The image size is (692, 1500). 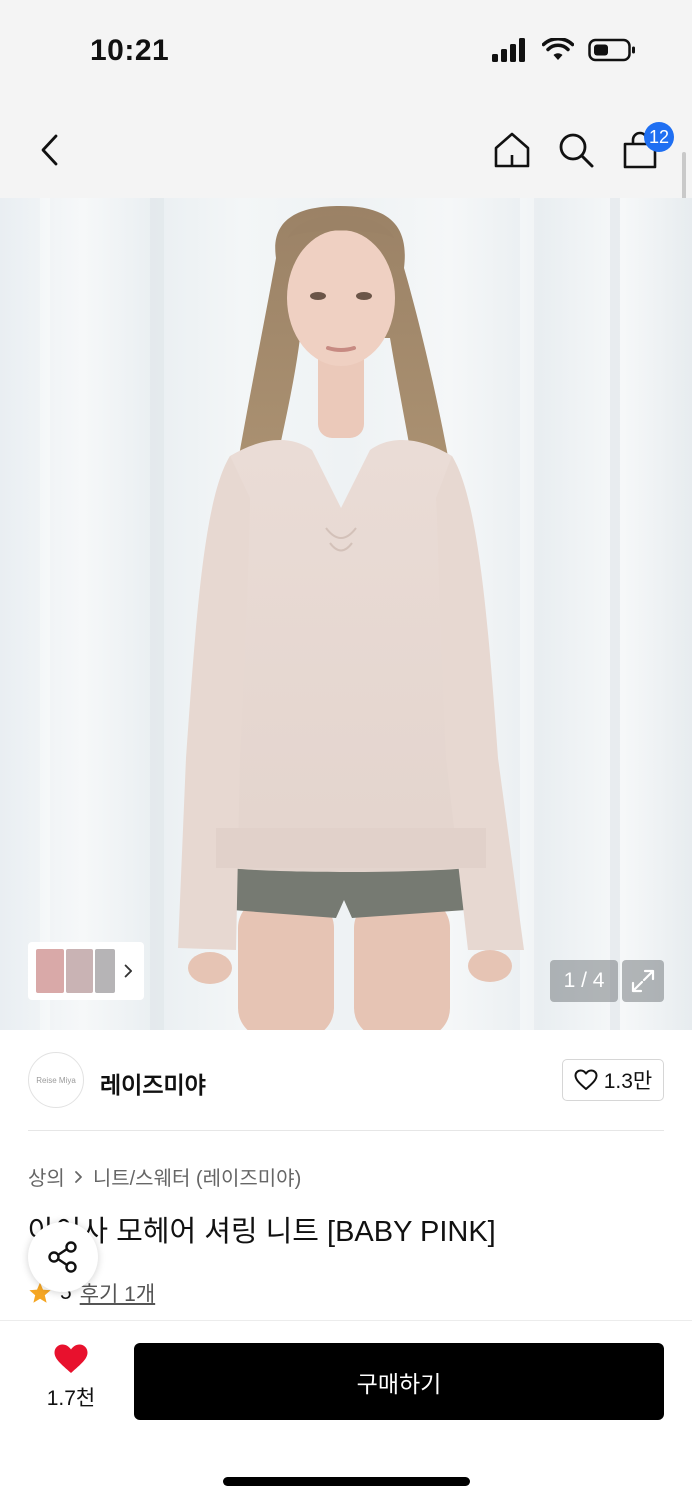 I want to click on buy-button: 구매하기, so click(x=399, y=1381).